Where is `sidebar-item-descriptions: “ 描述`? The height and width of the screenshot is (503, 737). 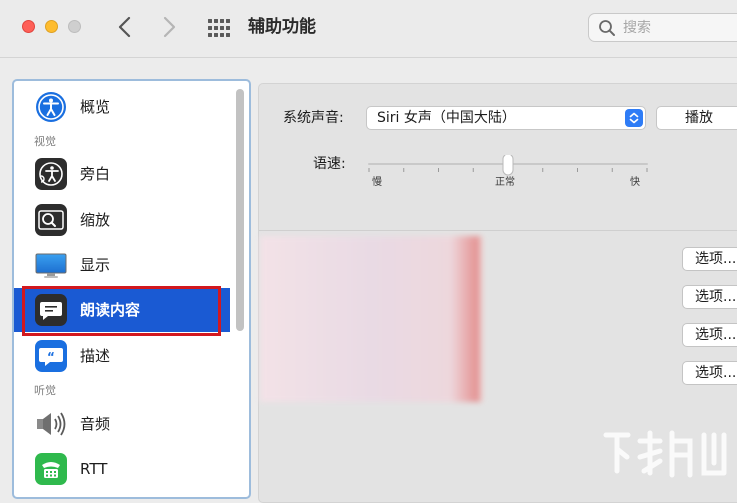
sidebar-item-descriptions: “ 描述 is located at coordinates (122, 356).